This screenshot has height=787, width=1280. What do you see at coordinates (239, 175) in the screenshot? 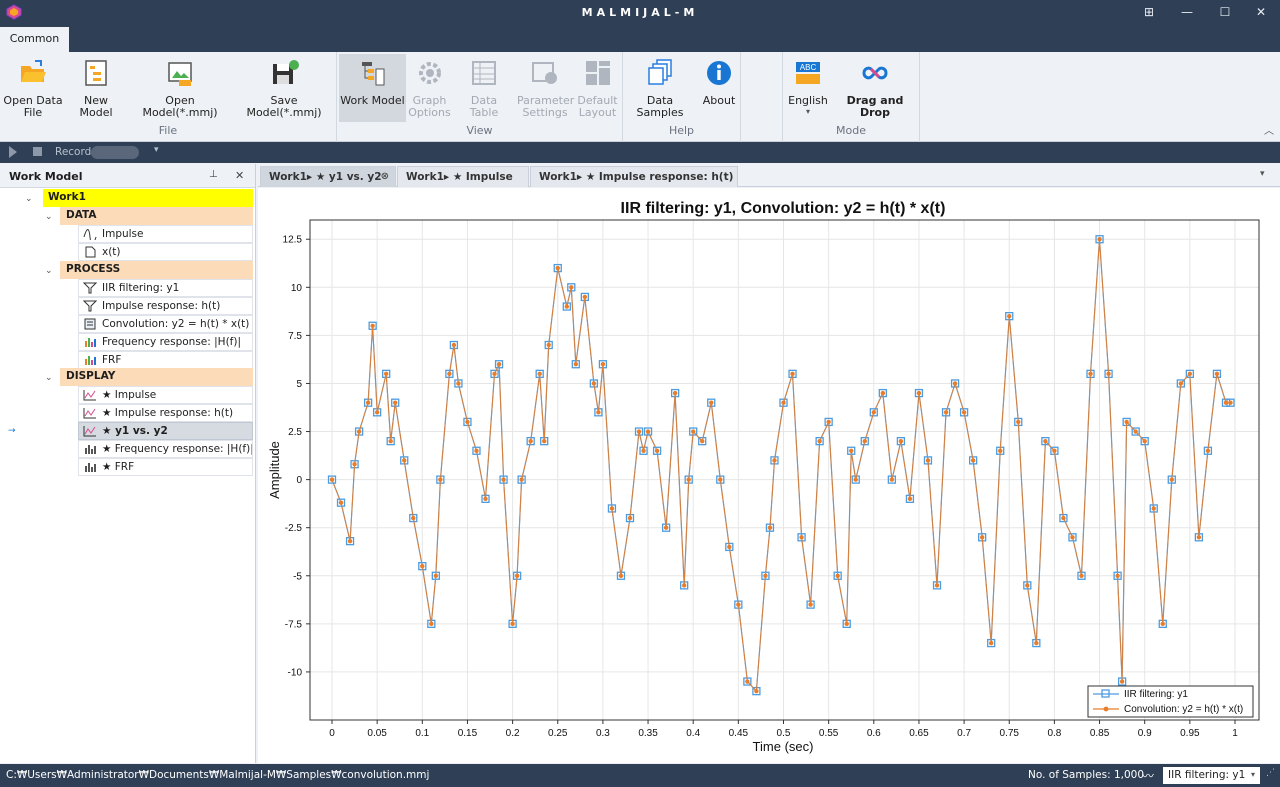
I see `panel-close-icon: ✕` at bounding box center [239, 175].